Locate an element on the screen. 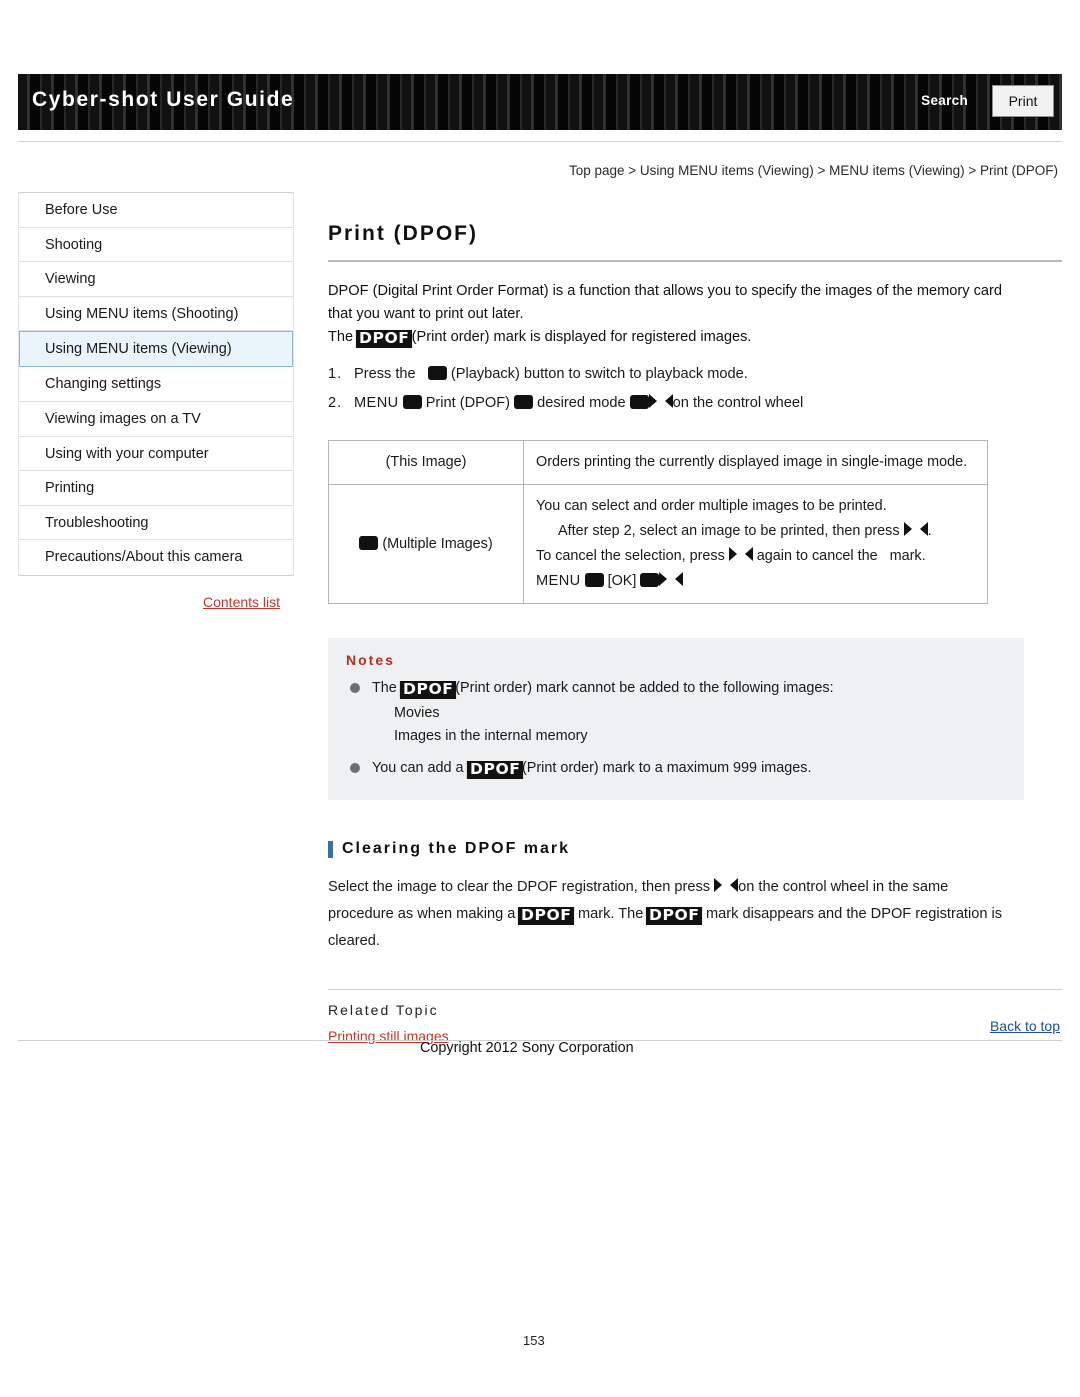 The height and width of the screenshot is (1397, 1080). multi-desc-line-3-mark: mark. is located at coordinates (907, 556).